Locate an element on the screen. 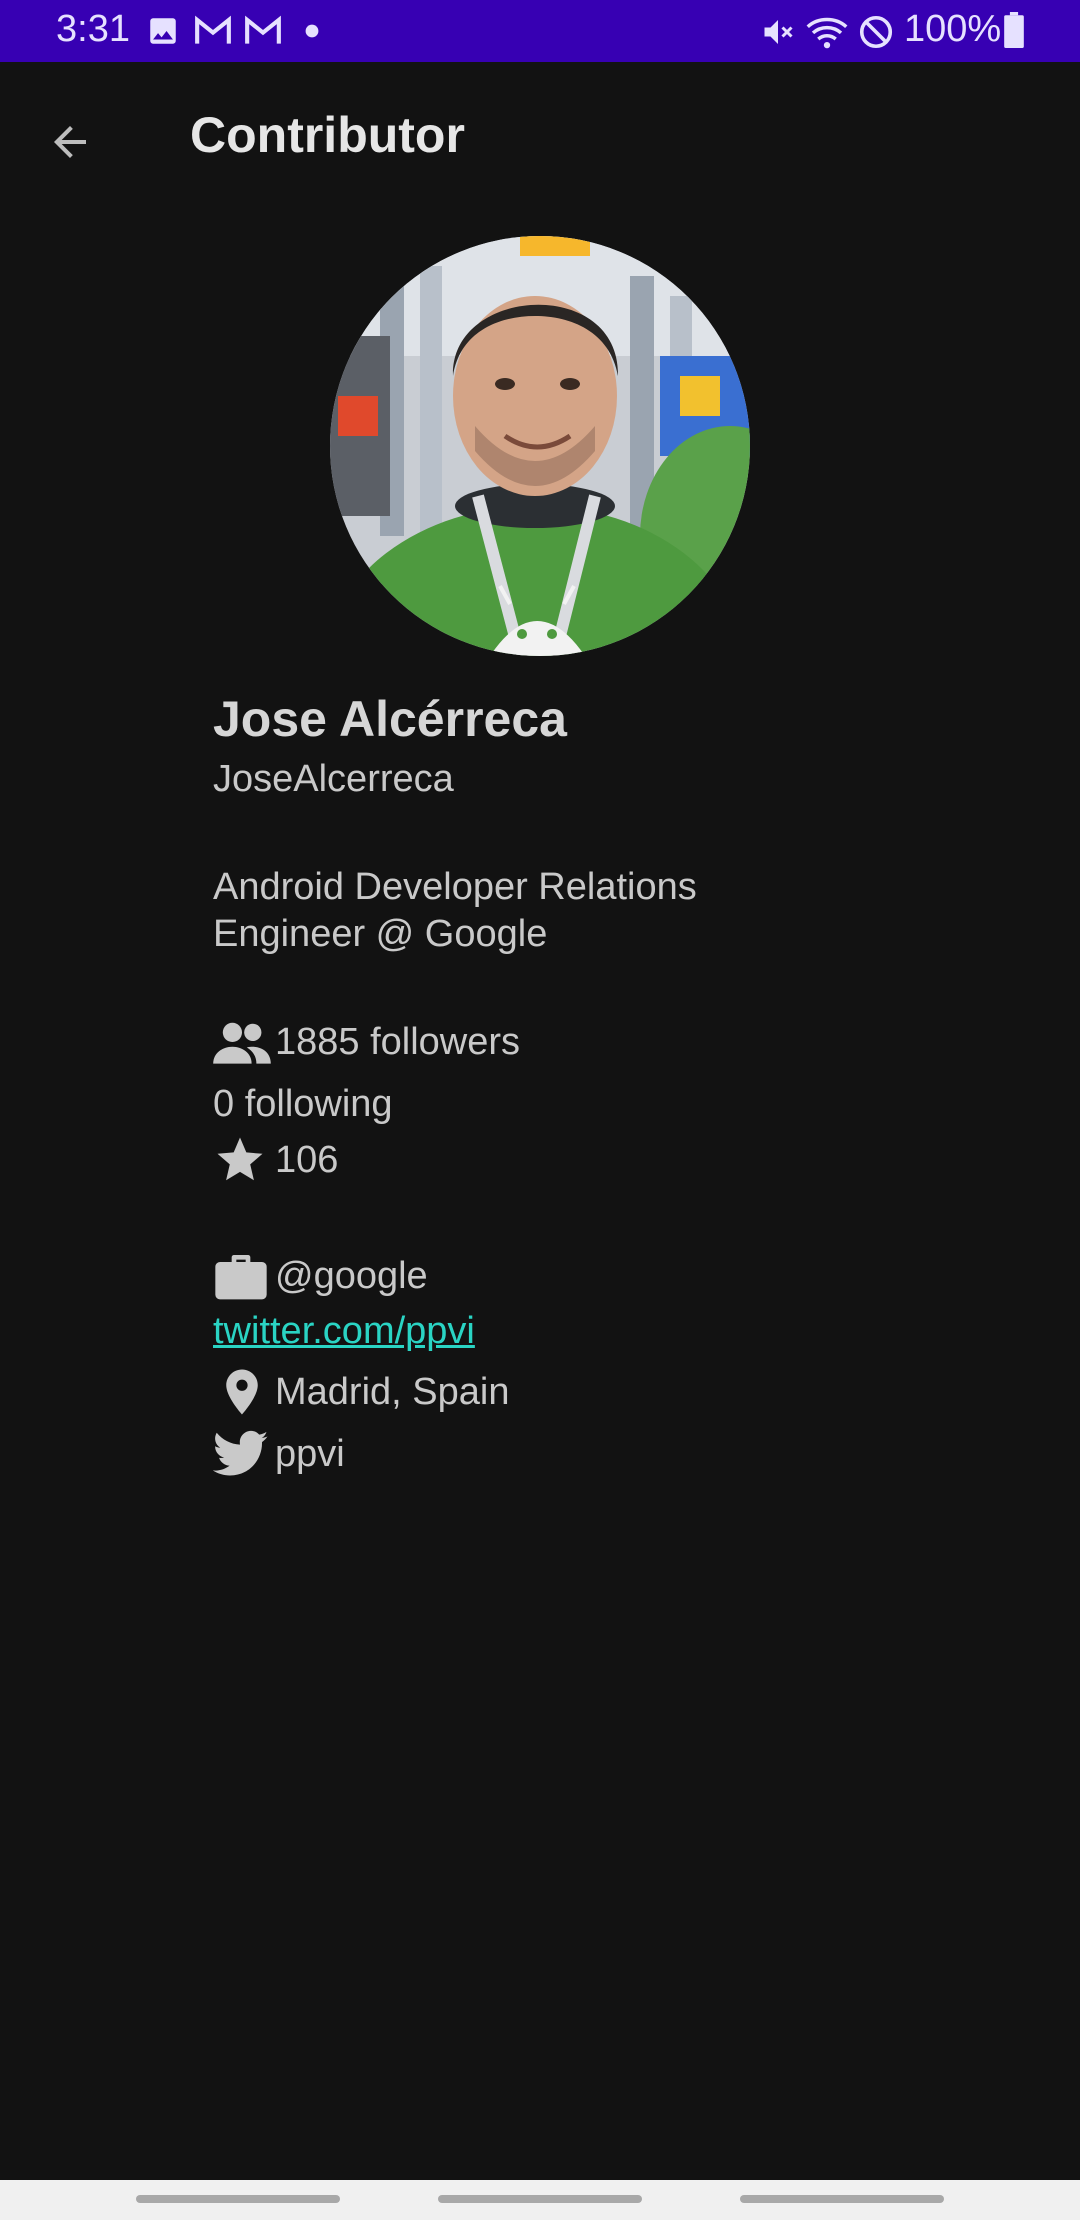 The height and width of the screenshot is (2220, 1080). location-pin-icon is located at coordinates (242, 1392).